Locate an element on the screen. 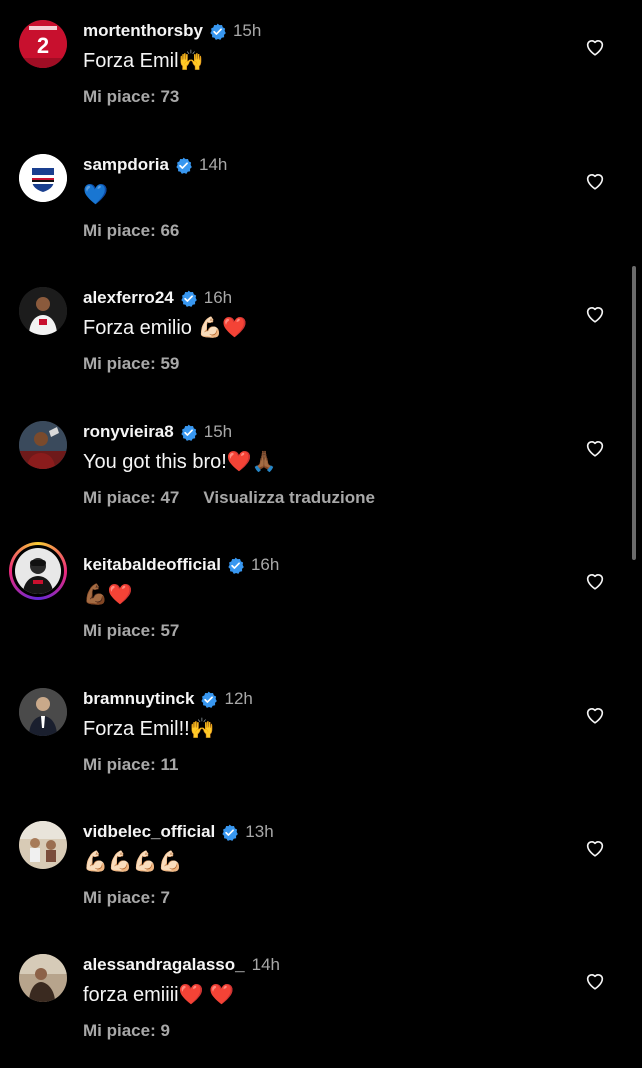 The height and width of the screenshot is (1068, 642). like-count-label: Mi piace: 57 is located at coordinates (131, 630).